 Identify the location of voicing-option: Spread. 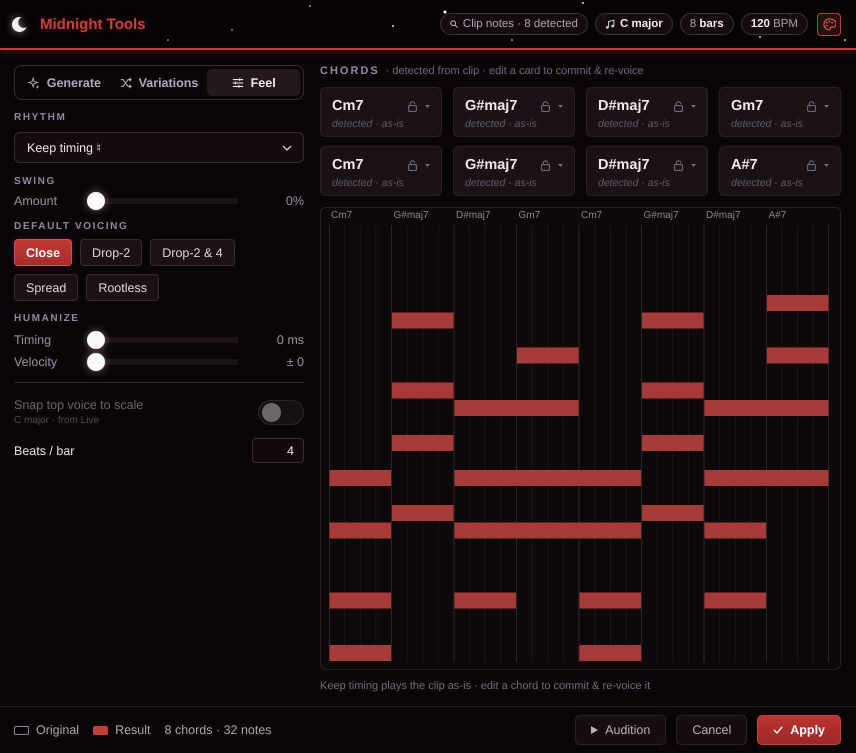
(46, 287).